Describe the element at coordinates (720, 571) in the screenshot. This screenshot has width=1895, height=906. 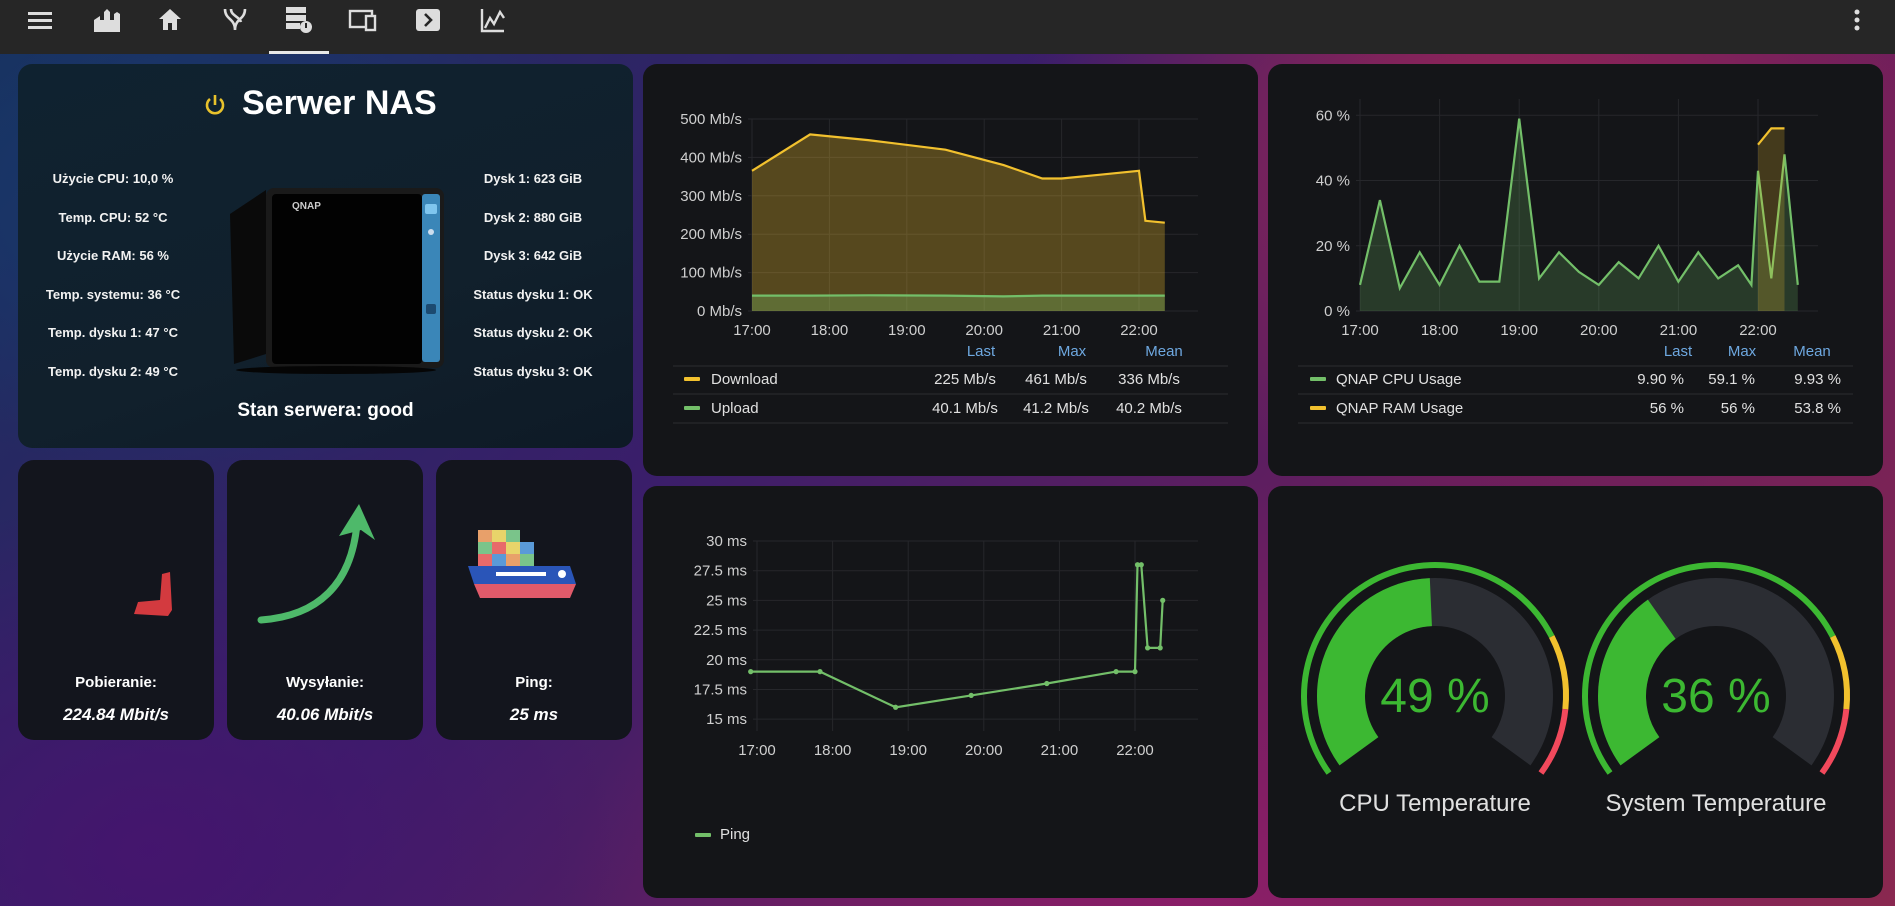
I see `y-tick-label: 27.5 ms` at that location.